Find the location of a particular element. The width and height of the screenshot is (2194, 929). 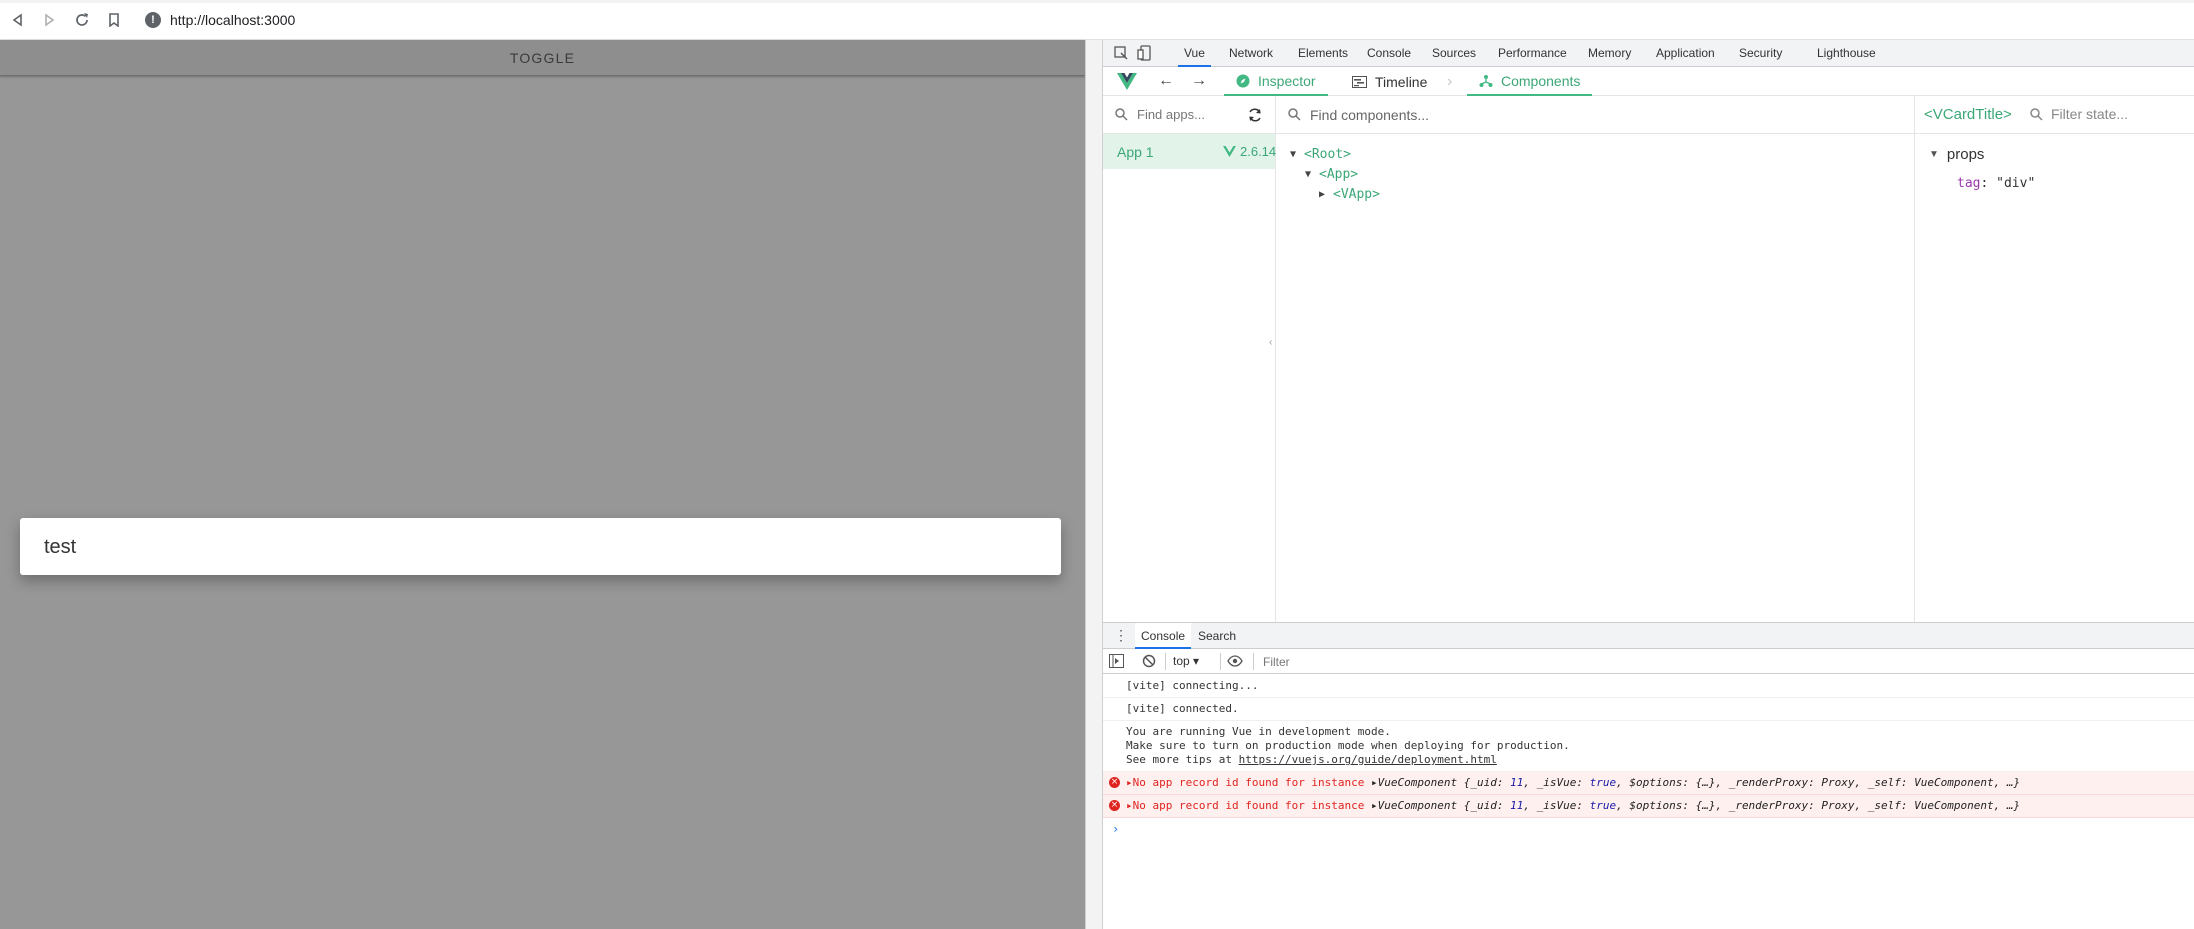

console-filter-input: Filter is located at coordinates (1276, 662).